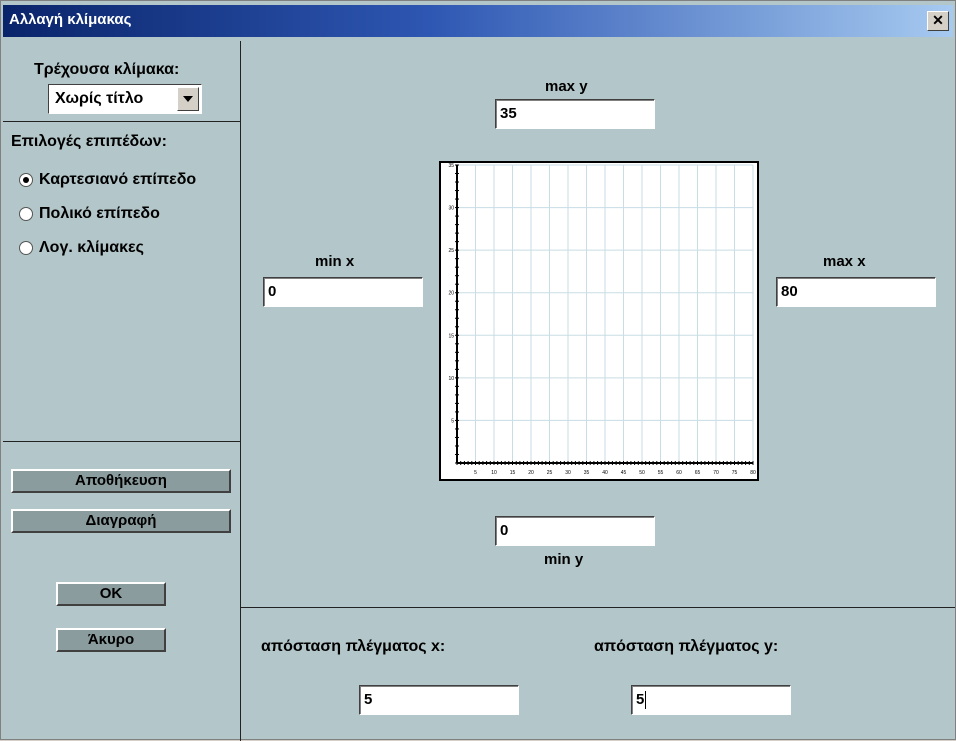 The width and height of the screenshot is (956, 741). Describe the element at coordinates (566, 86) in the screenshot. I see `max-y-label: max y` at that location.